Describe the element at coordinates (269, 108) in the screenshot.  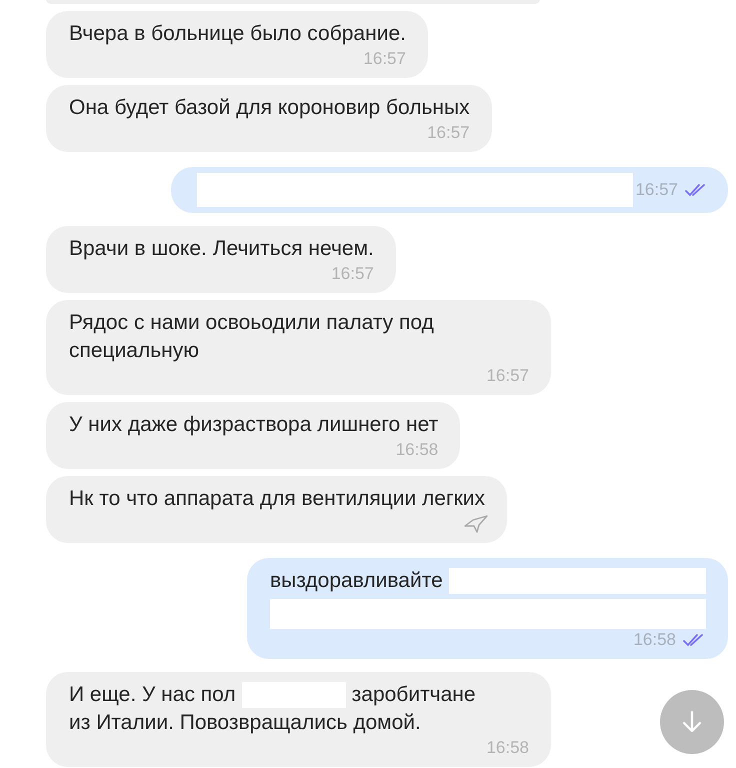
I see `message-text: Она будет базой для короновир больных` at that location.